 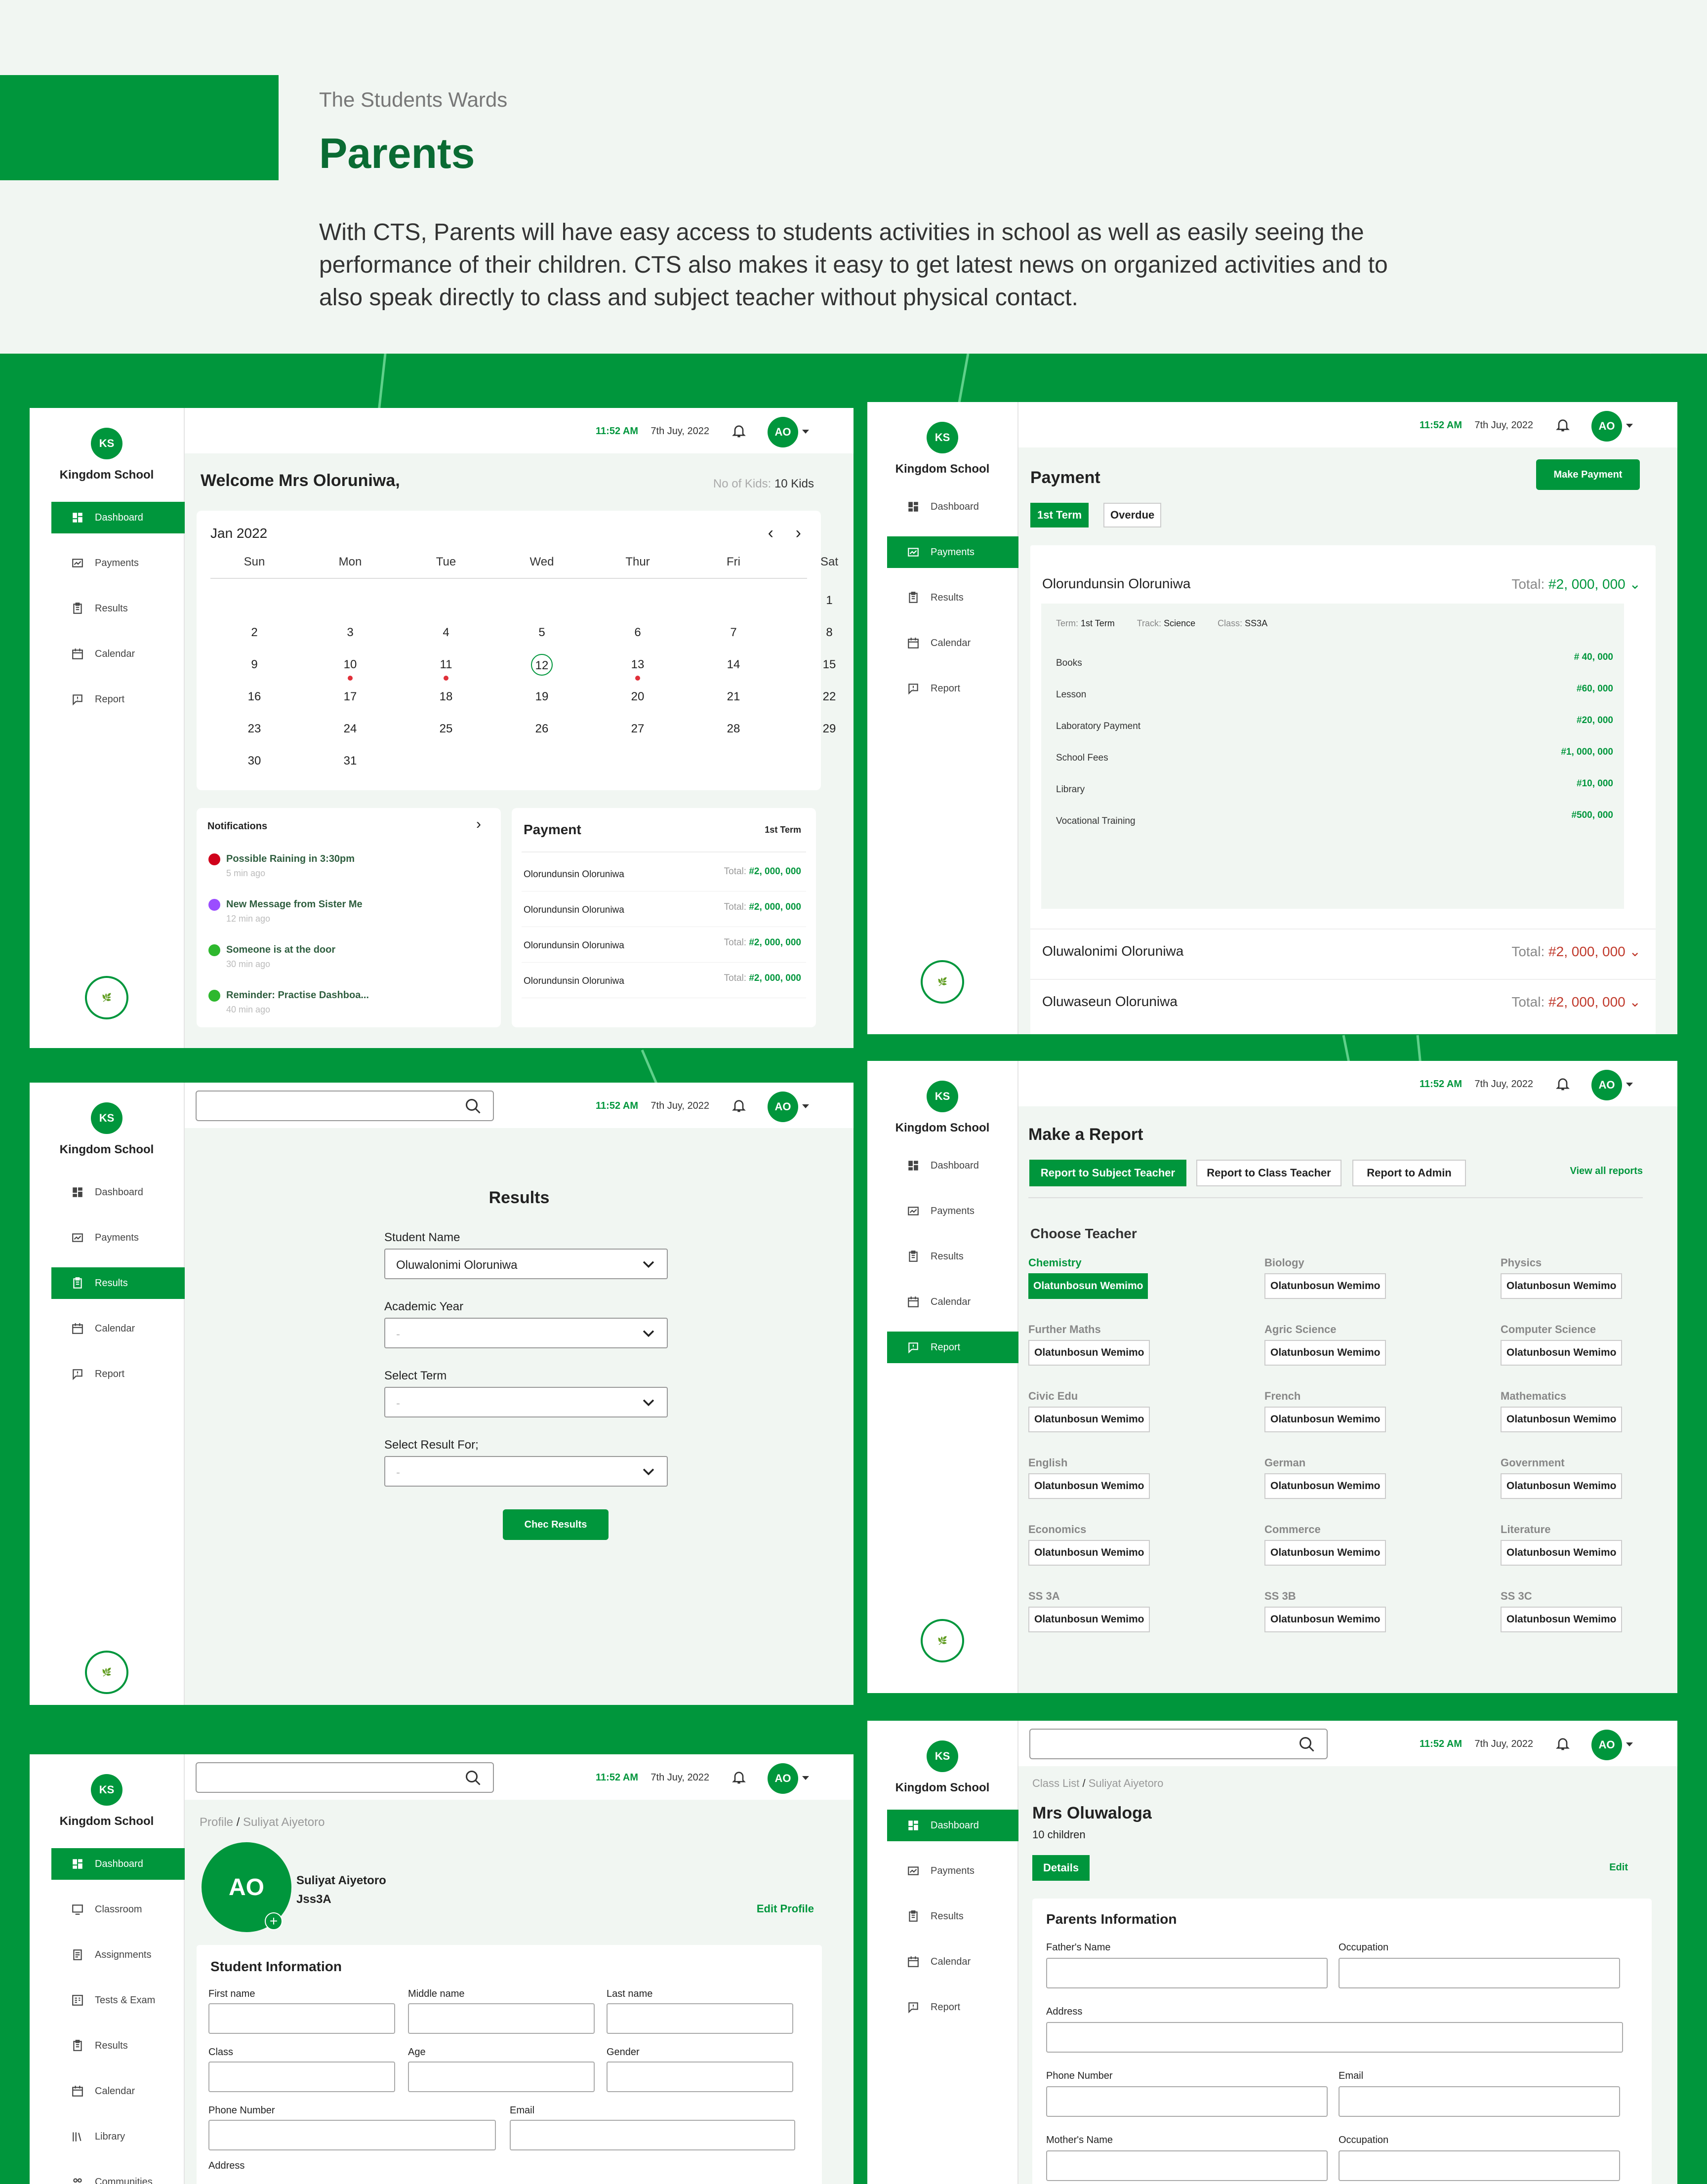 I want to click on calendar-day: 16, so click(x=254, y=697).